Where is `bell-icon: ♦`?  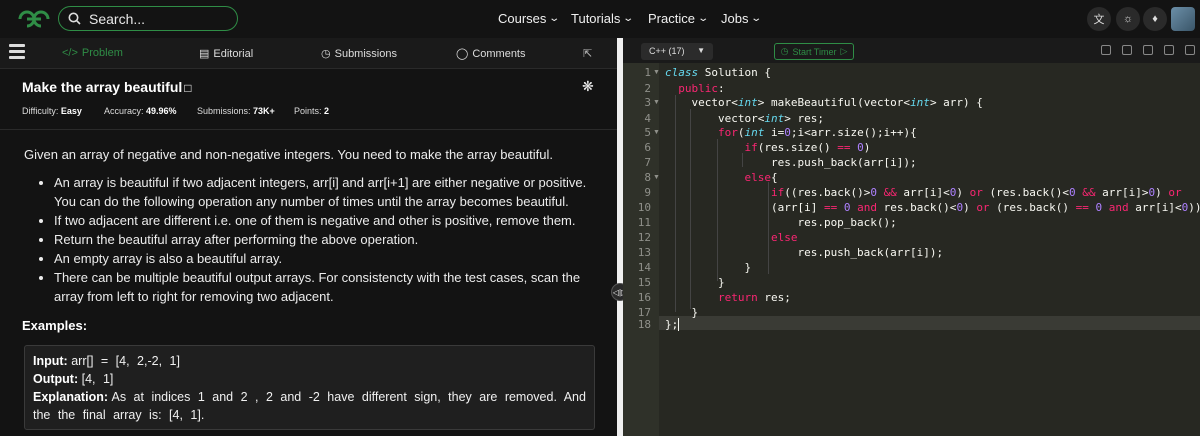 bell-icon: ♦ is located at coordinates (1155, 19).